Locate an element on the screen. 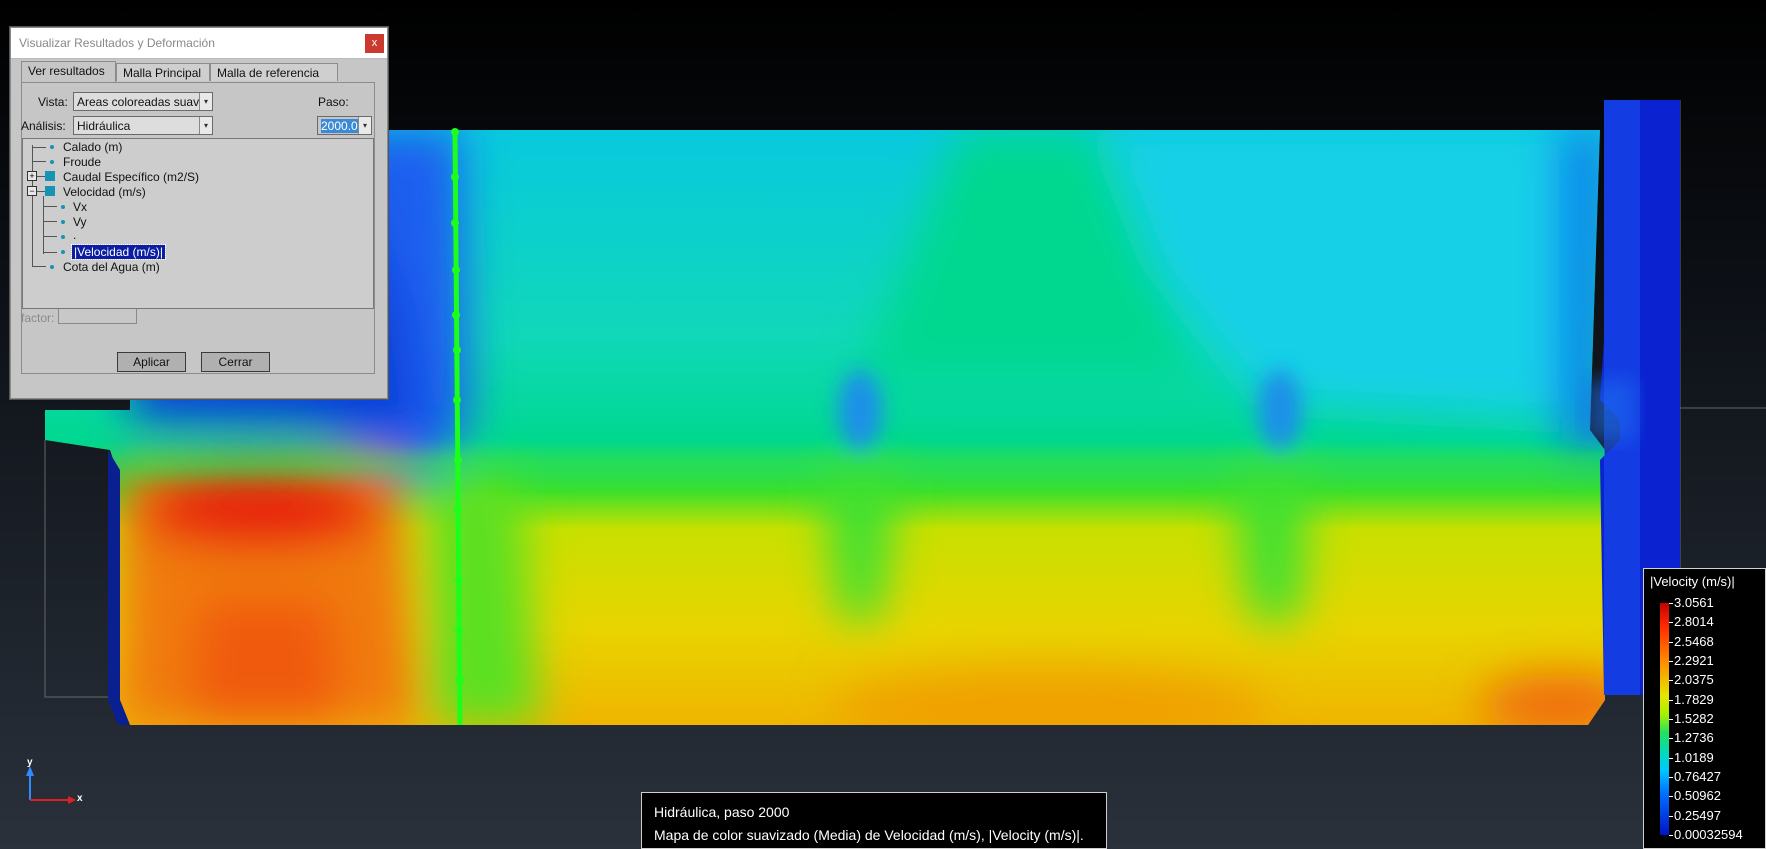 The image size is (1766, 849). legend-value: 0.50962 is located at coordinates (1697, 796).